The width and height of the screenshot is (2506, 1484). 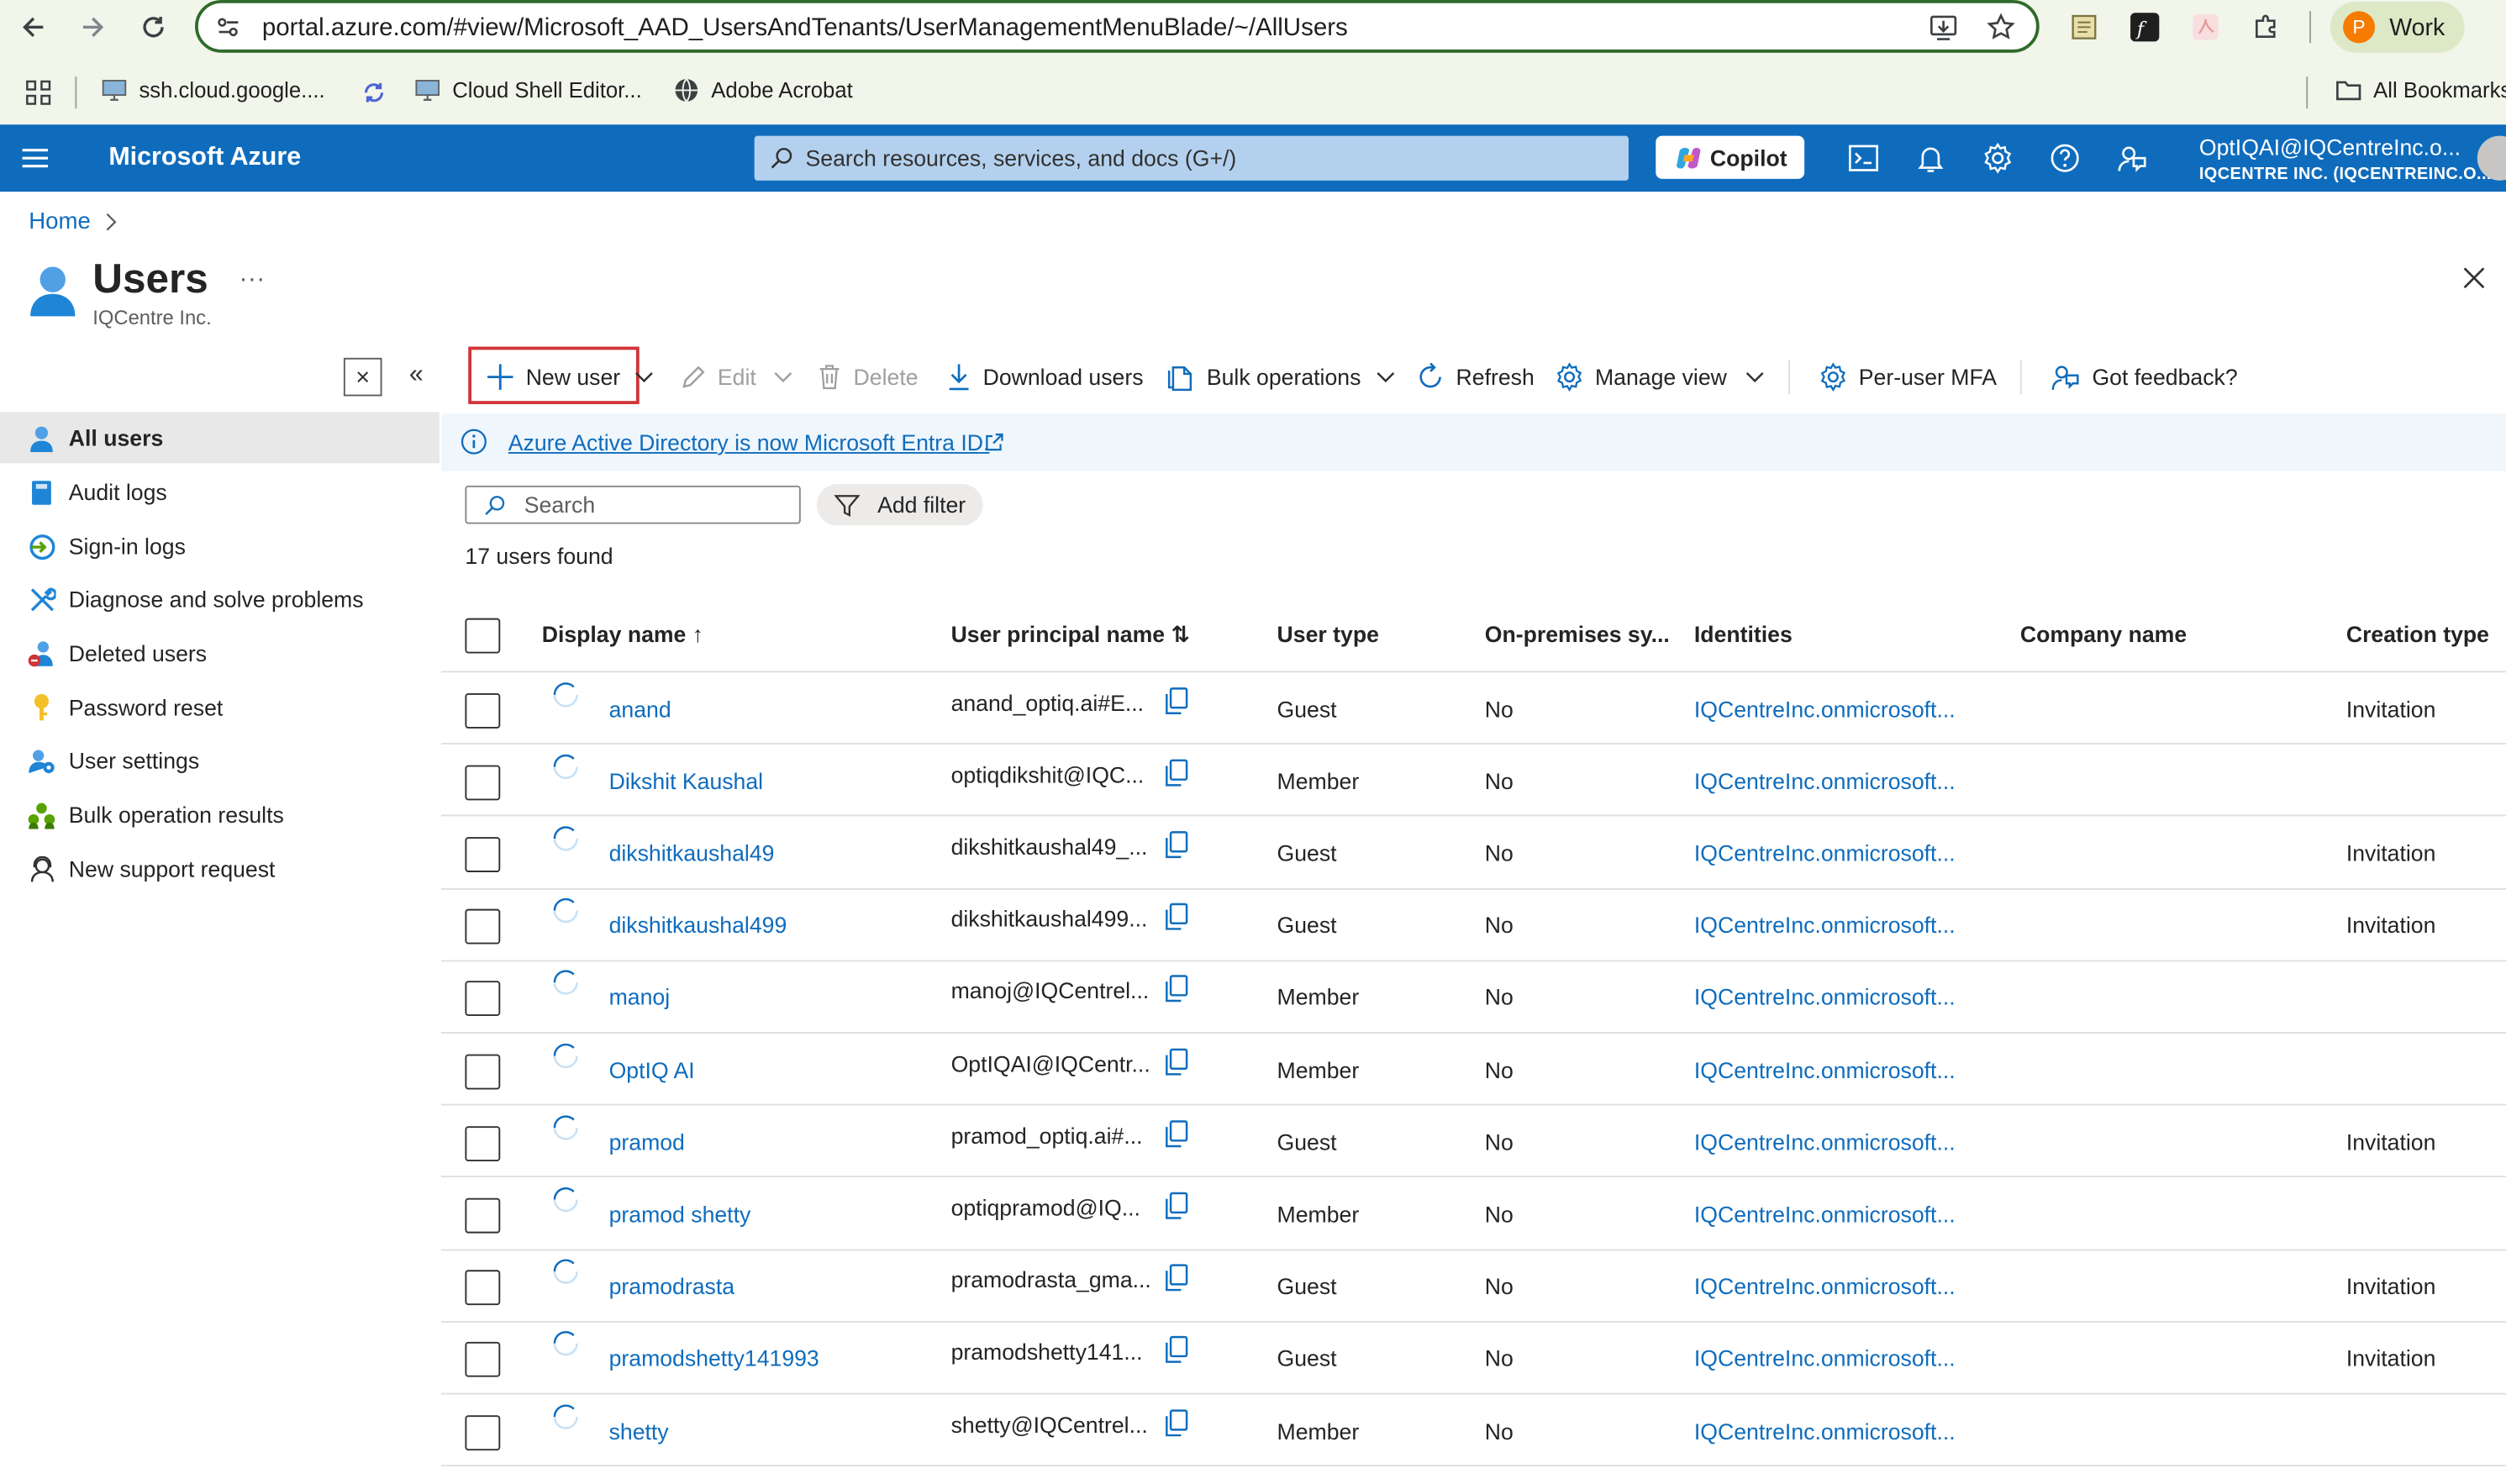 I want to click on user-display-name-link: pramodrasta, so click(x=671, y=1286).